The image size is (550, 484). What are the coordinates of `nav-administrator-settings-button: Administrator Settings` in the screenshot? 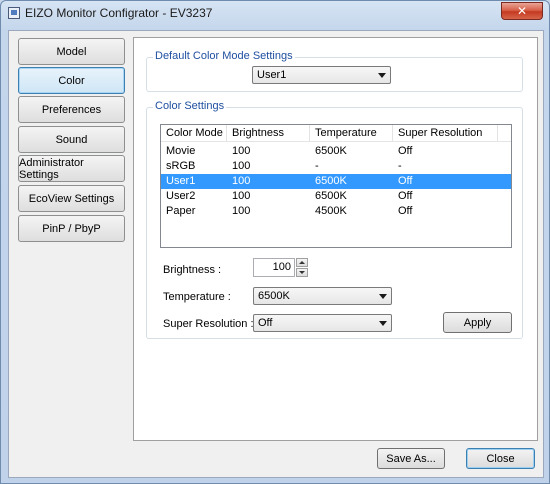 It's located at (71, 168).